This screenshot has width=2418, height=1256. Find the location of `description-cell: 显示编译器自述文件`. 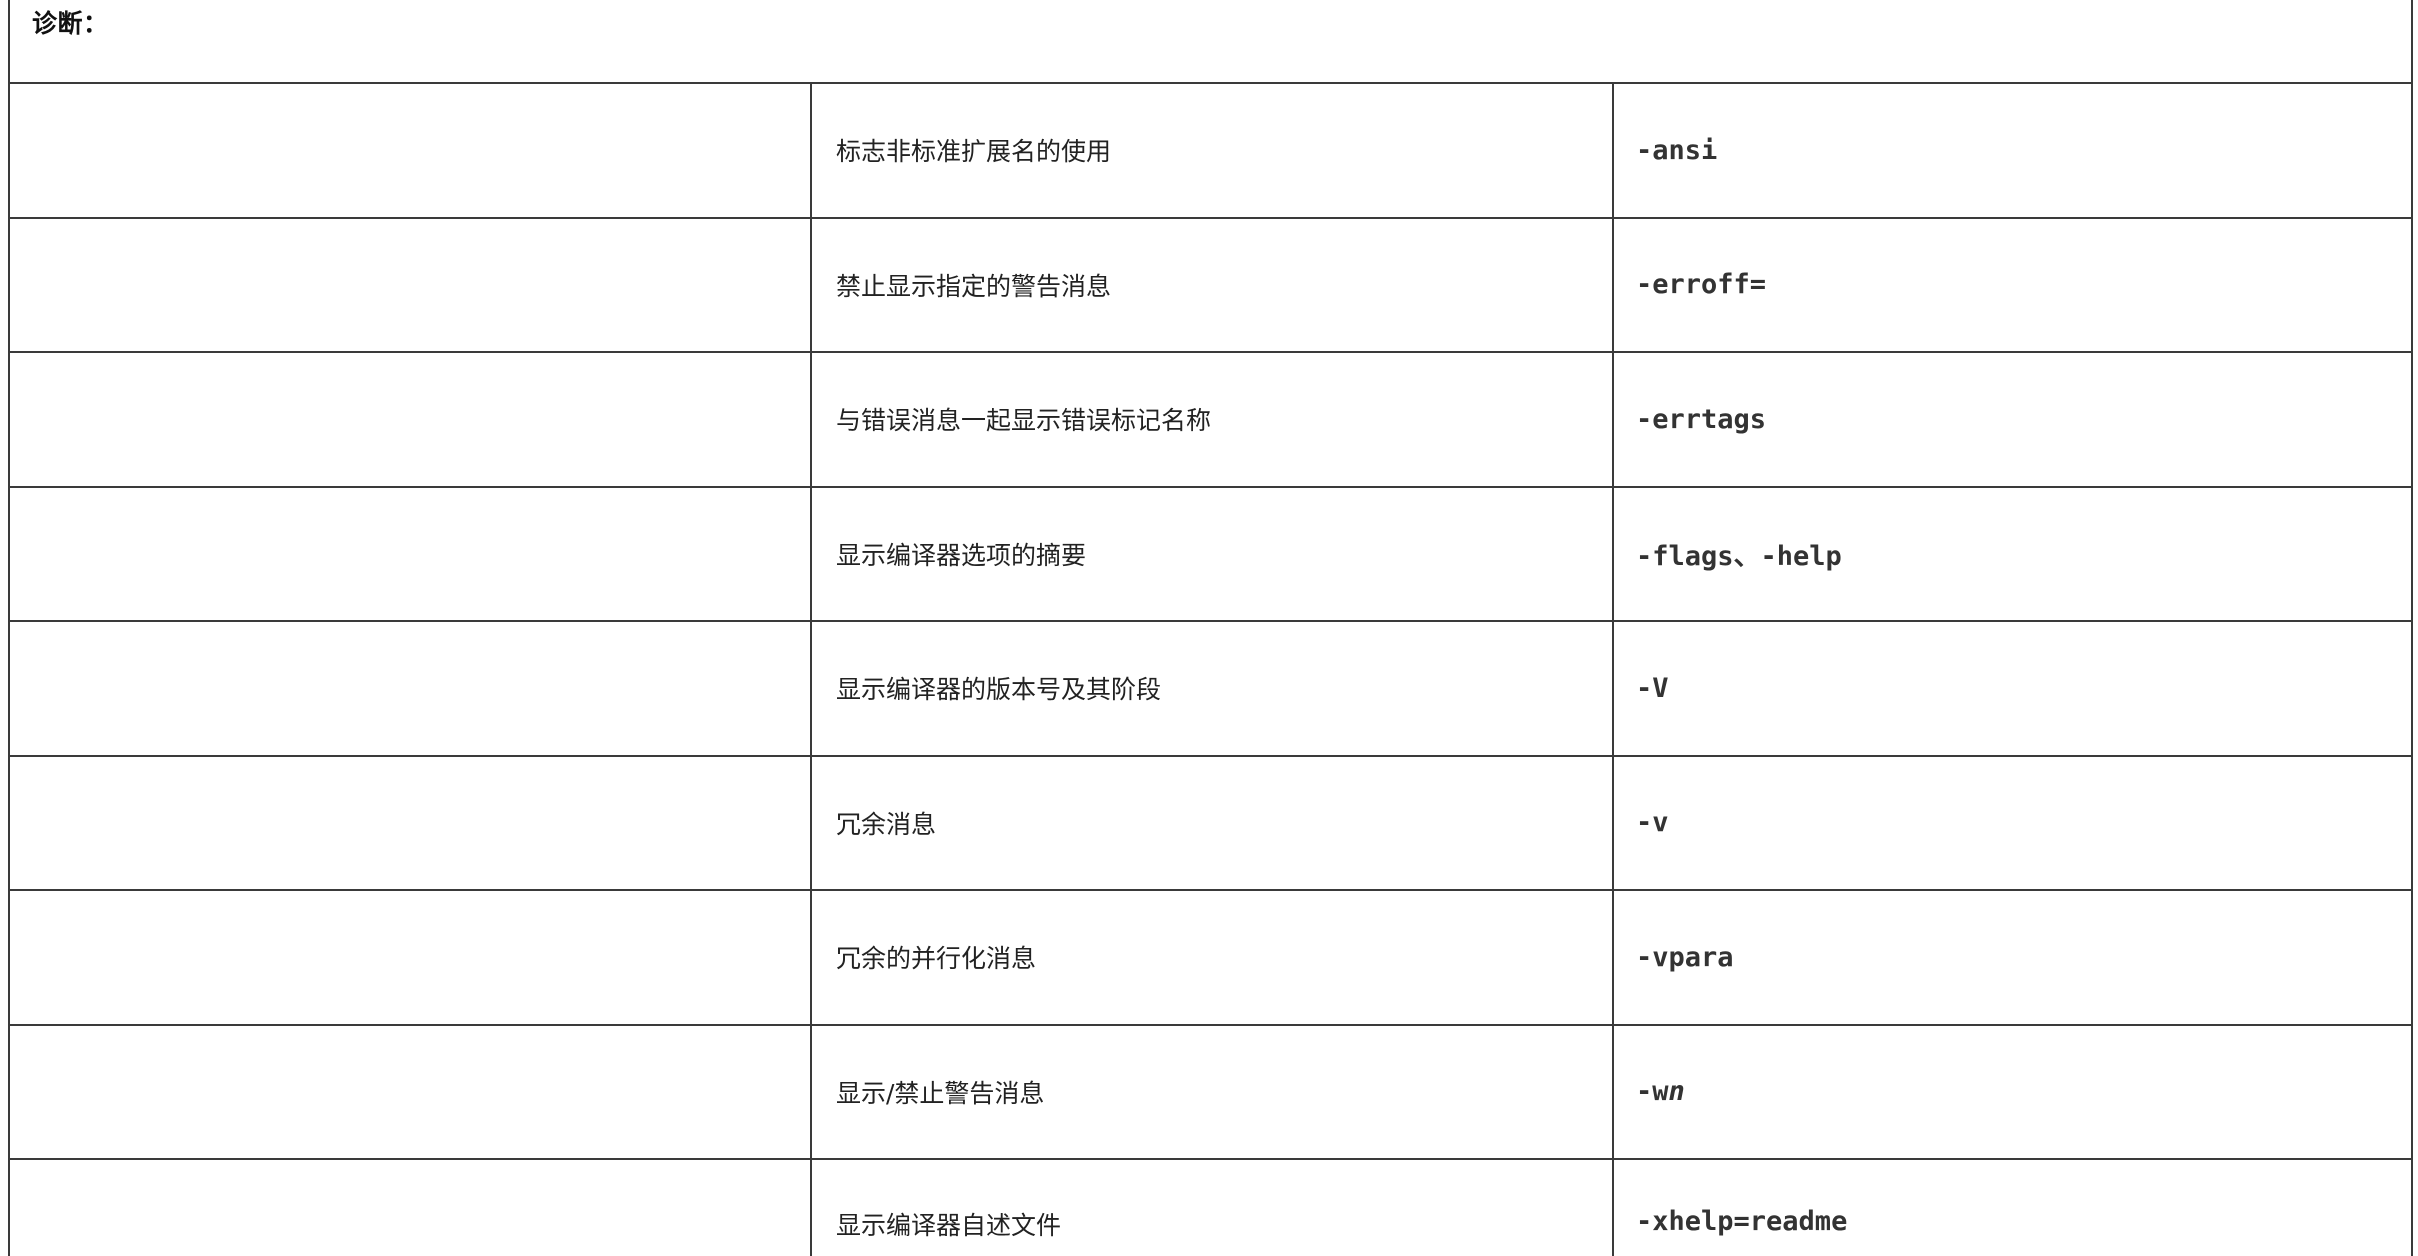

description-cell: 显示编译器自述文件 is located at coordinates (1211, 1208).